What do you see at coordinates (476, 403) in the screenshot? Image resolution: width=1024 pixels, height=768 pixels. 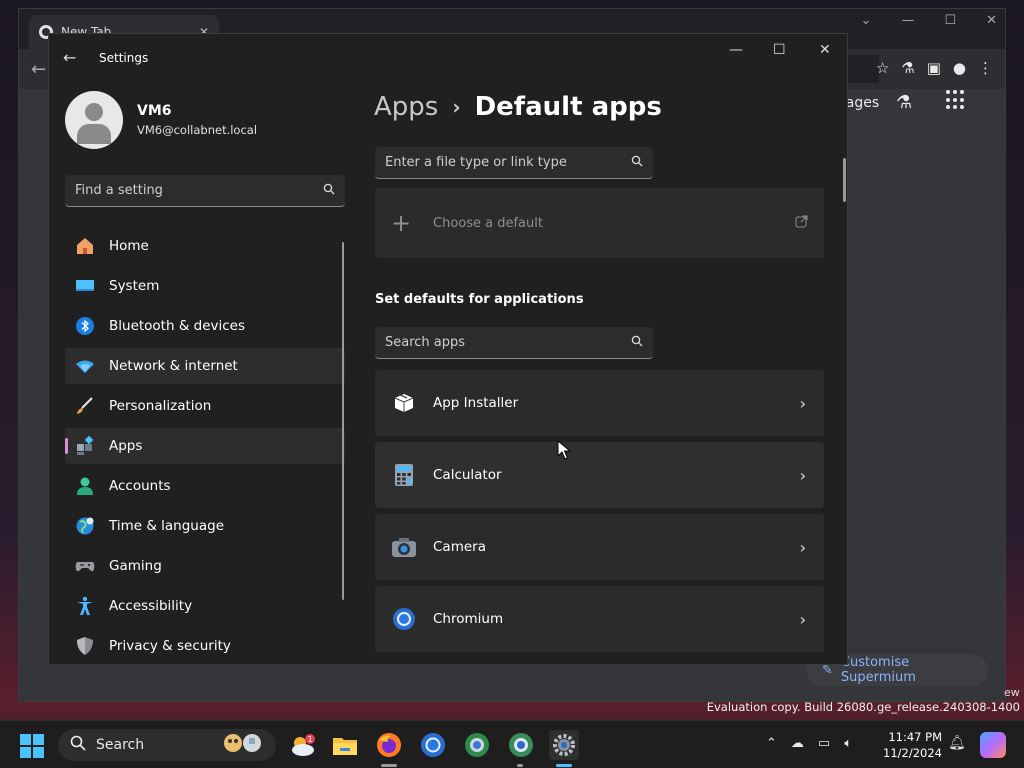 I see `app-name: App Installer` at bounding box center [476, 403].